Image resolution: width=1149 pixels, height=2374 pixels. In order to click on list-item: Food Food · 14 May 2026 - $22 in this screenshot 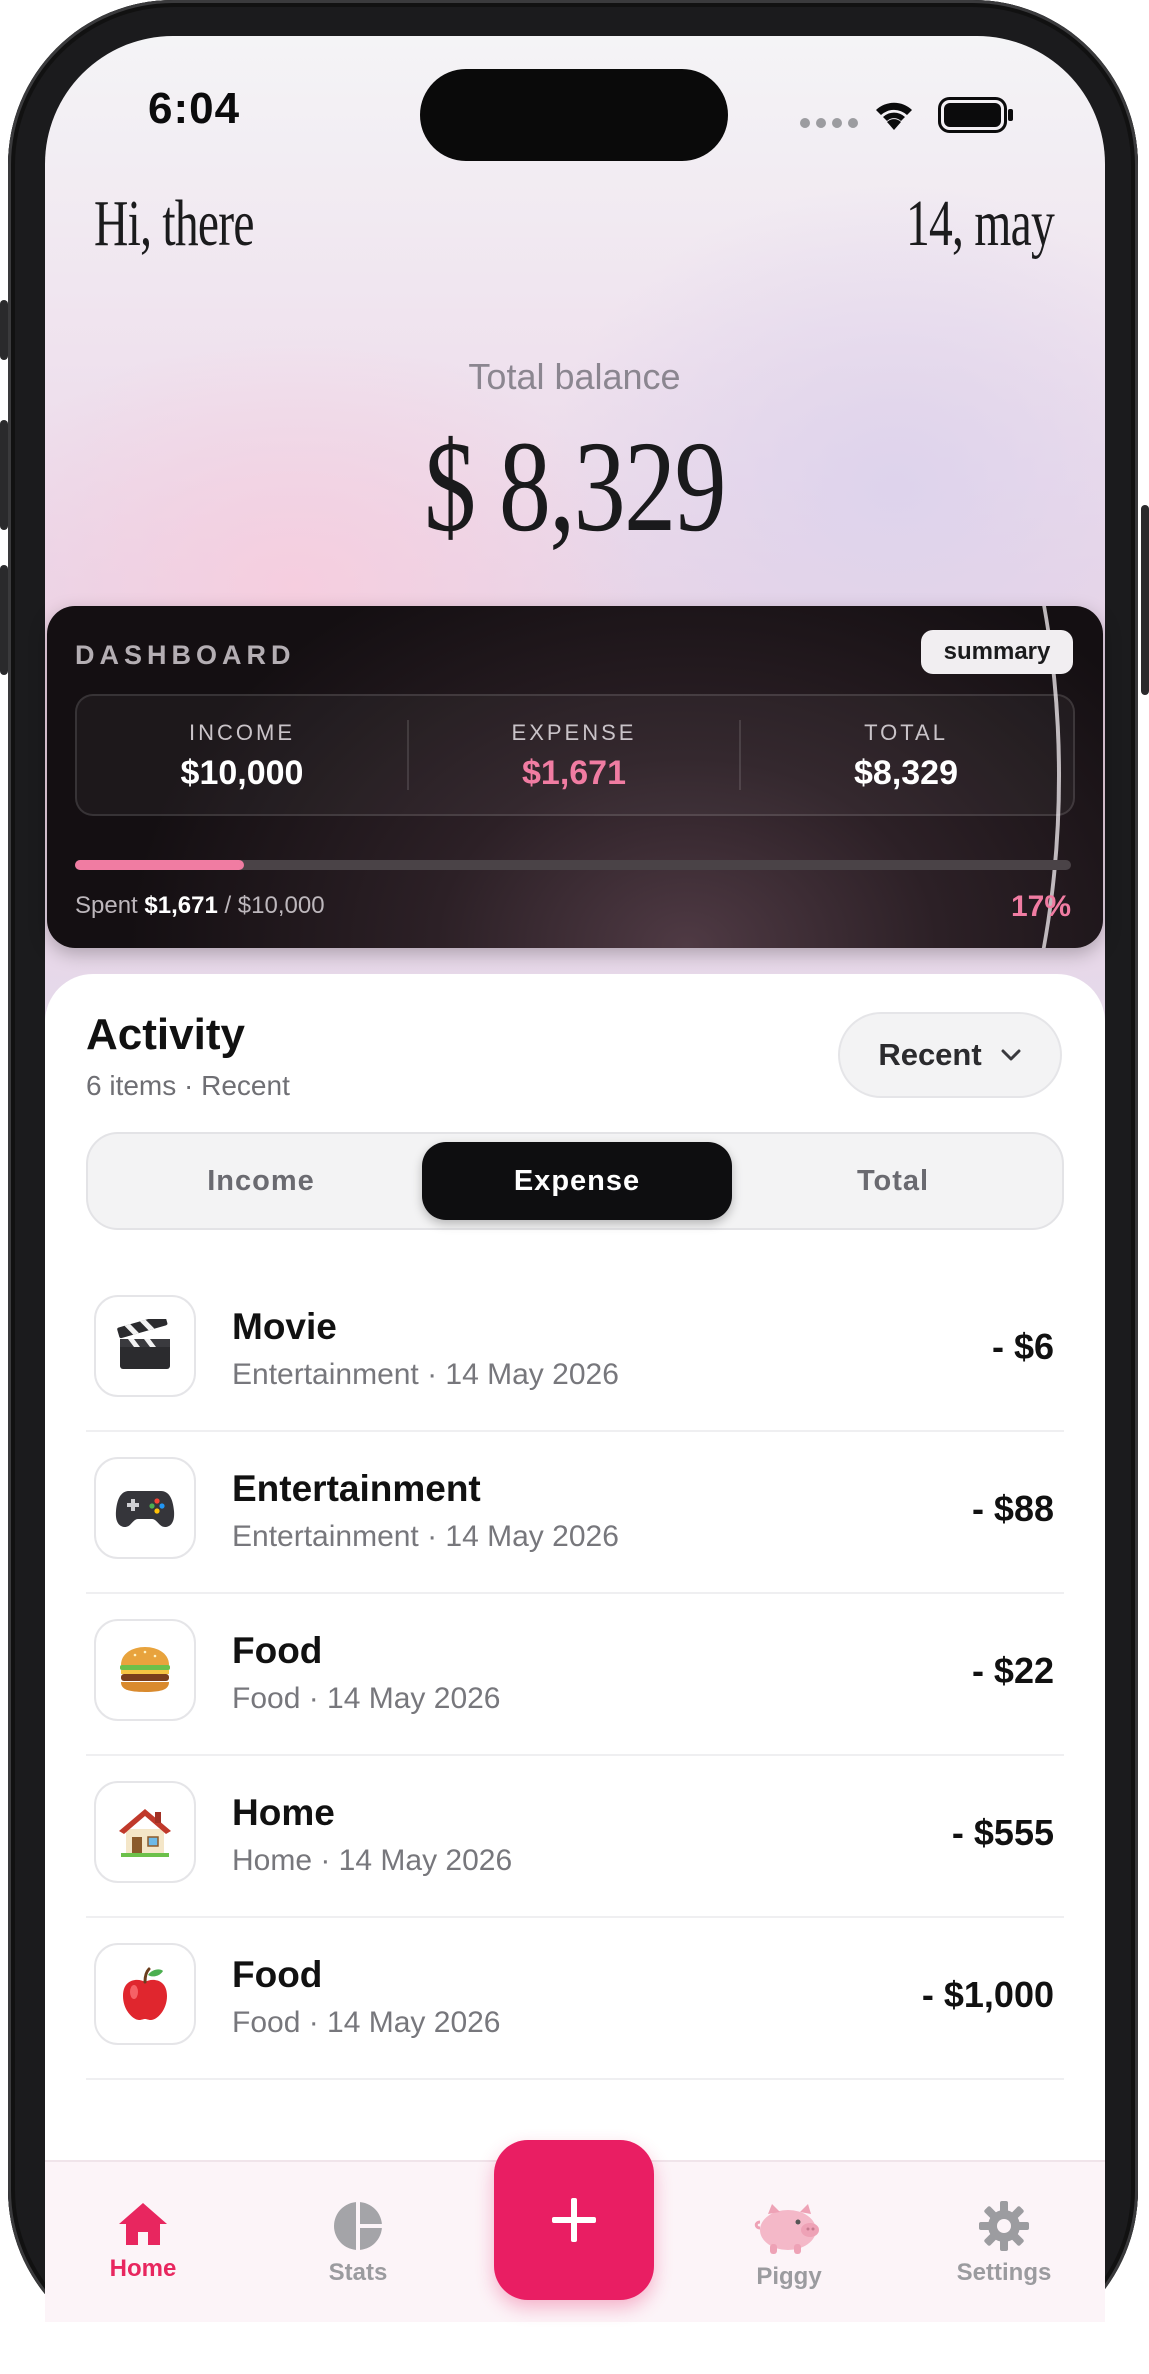, I will do `click(575, 1674)`.